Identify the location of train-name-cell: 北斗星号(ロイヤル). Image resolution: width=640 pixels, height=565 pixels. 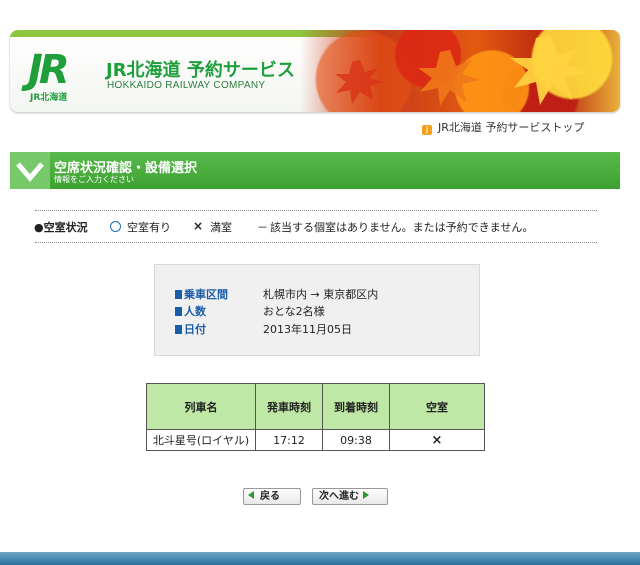
(201, 440).